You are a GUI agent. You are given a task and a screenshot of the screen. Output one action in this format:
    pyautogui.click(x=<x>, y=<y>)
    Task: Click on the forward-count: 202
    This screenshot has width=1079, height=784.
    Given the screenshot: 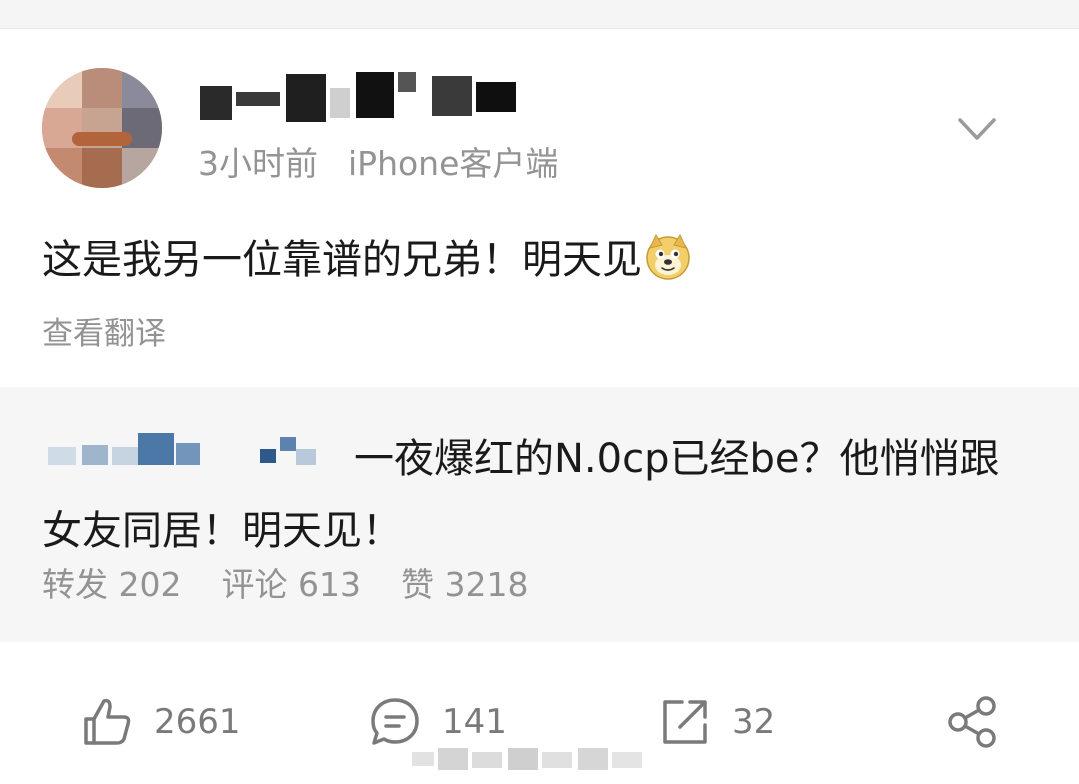 What is the action you would take?
    pyautogui.click(x=150, y=584)
    